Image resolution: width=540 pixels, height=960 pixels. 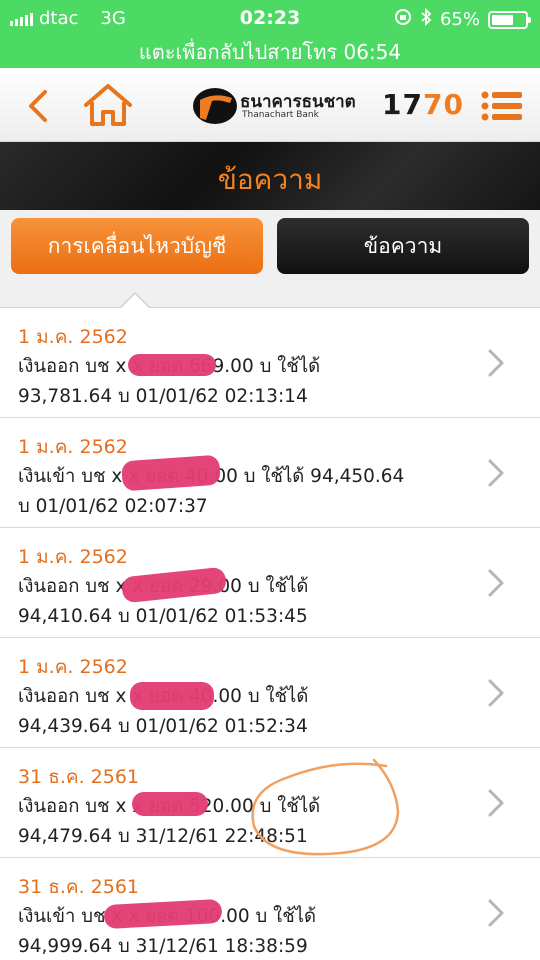 I want to click on bluetooth-icon, so click(x=426, y=19).